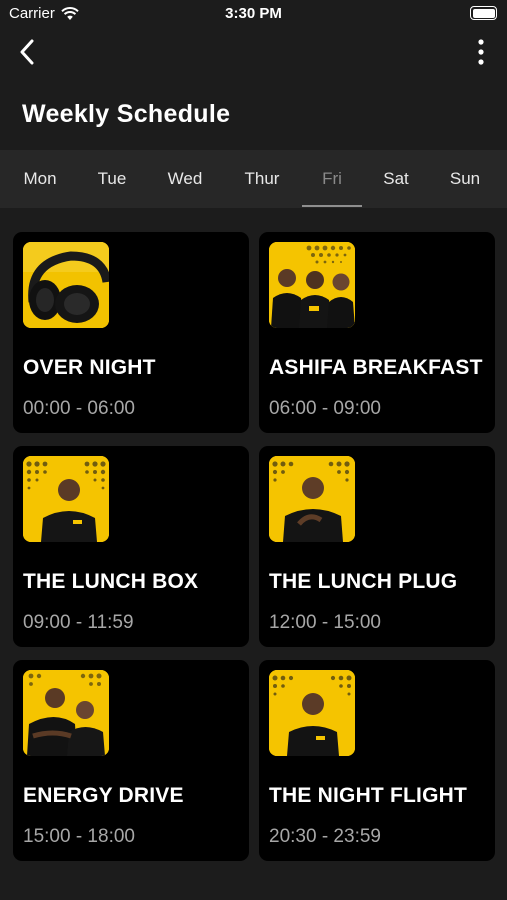  Describe the element at coordinates (262, 179) in the screenshot. I see `tab-thur: Thur` at that location.